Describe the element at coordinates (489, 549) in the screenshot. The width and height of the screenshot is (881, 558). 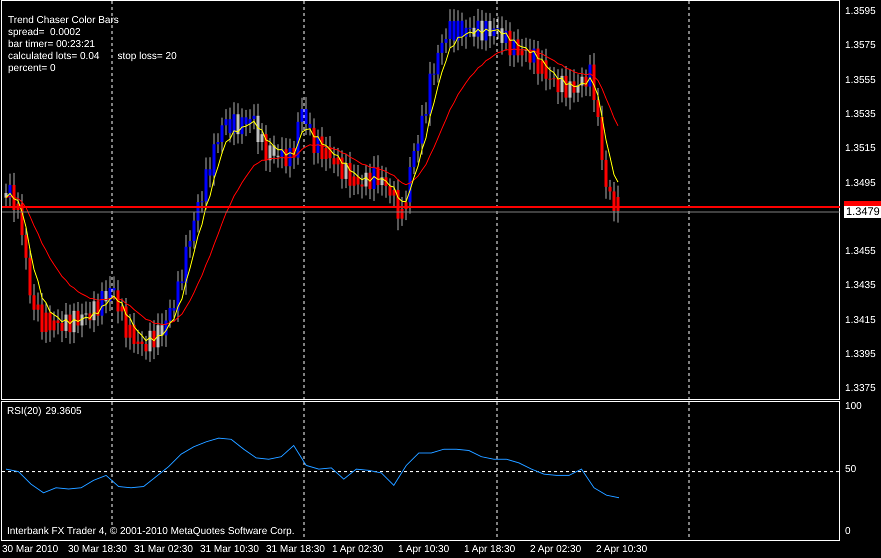
I see `time-label: 1 Apr 18:30` at that location.